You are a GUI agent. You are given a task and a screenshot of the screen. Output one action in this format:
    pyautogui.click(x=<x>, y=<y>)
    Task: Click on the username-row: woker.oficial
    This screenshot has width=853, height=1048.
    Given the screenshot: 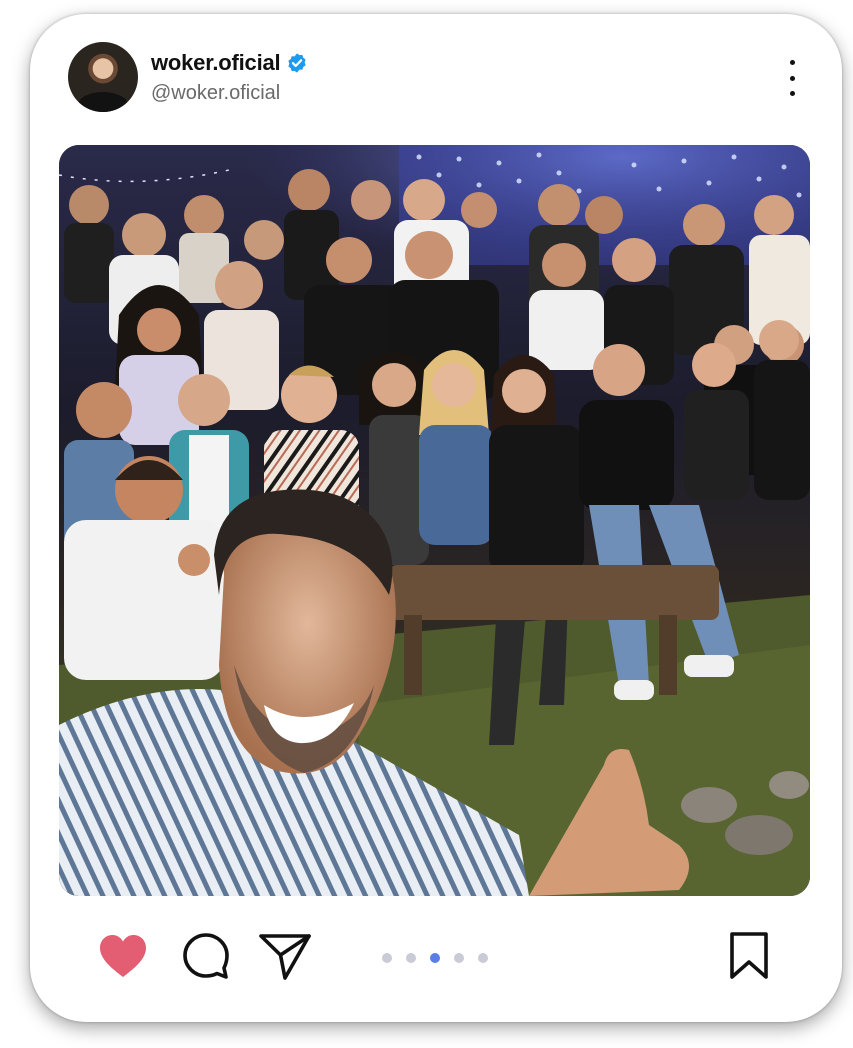 What is the action you would take?
    pyautogui.click(x=229, y=63)
    